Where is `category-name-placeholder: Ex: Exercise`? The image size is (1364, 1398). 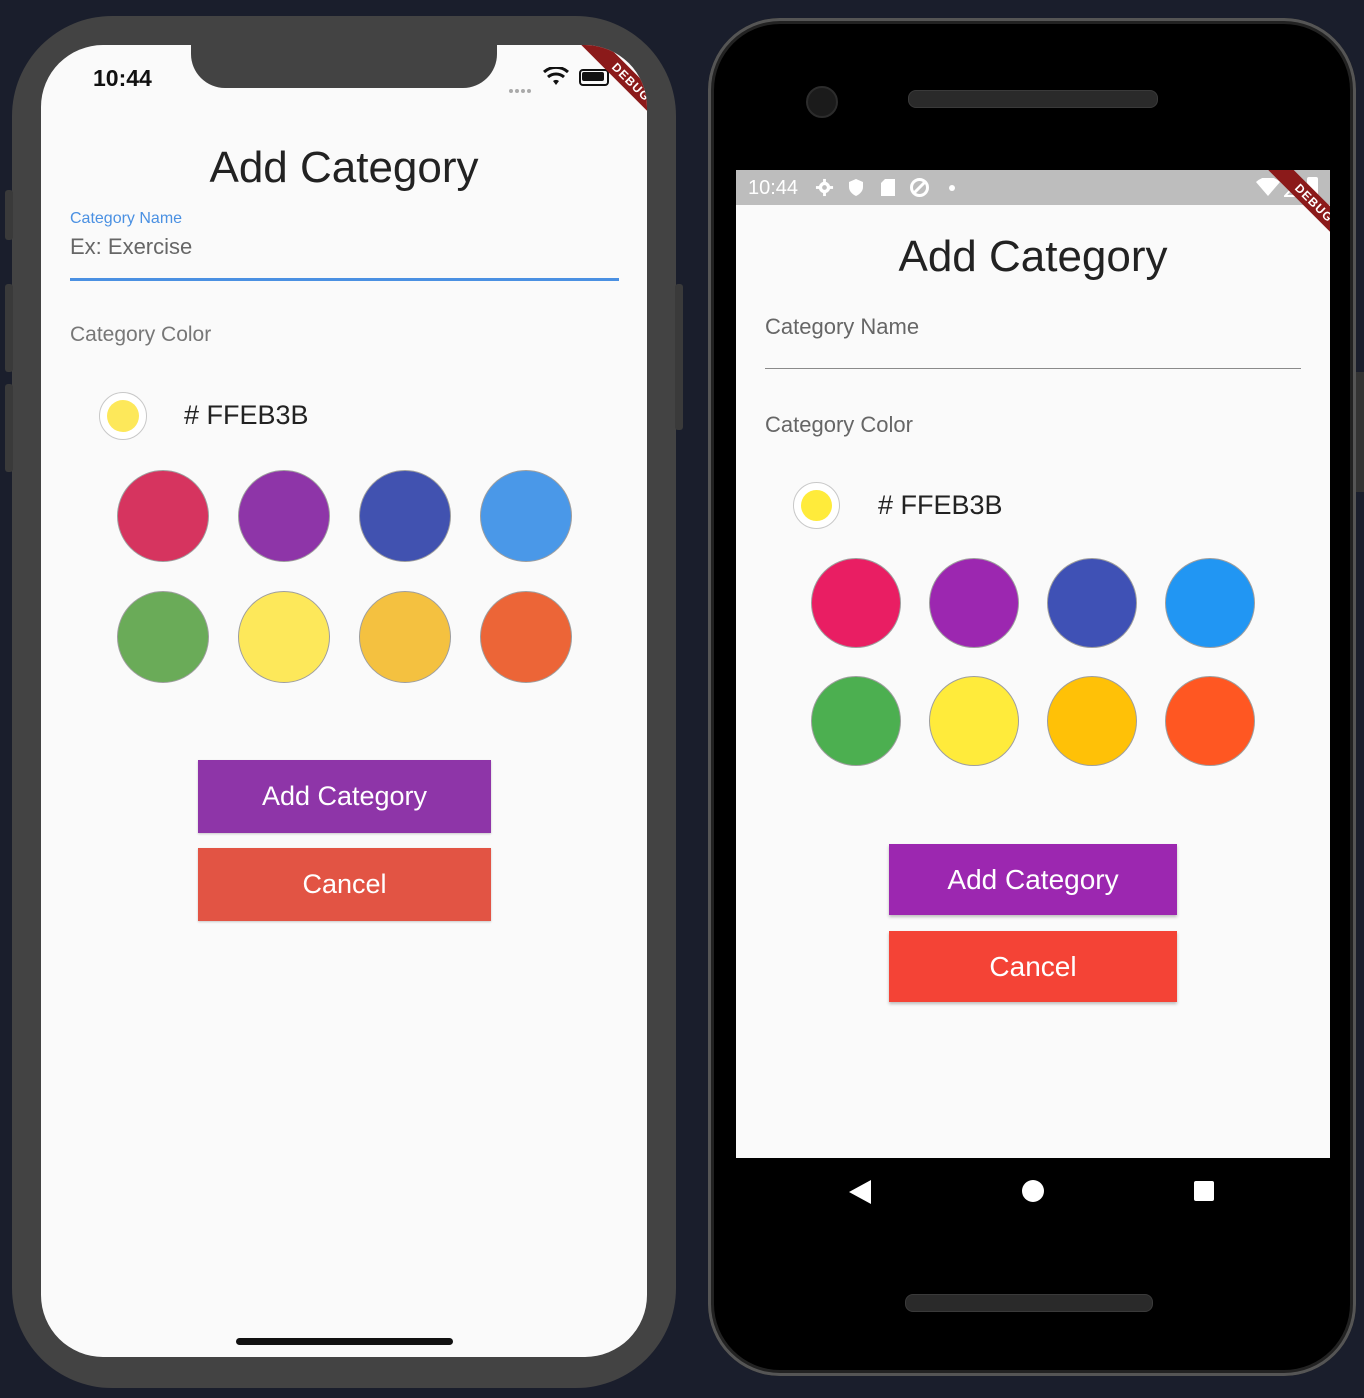
category-name-placeholder: Ex: Exercise is located at coordinates (131, 246).